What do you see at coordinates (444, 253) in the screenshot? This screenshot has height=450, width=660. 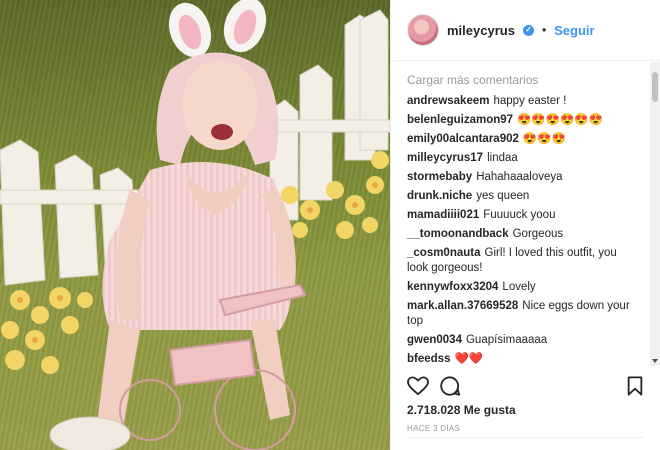 I see `comment-username-link: _cosm0nauta` at bounding box center [444, 253].